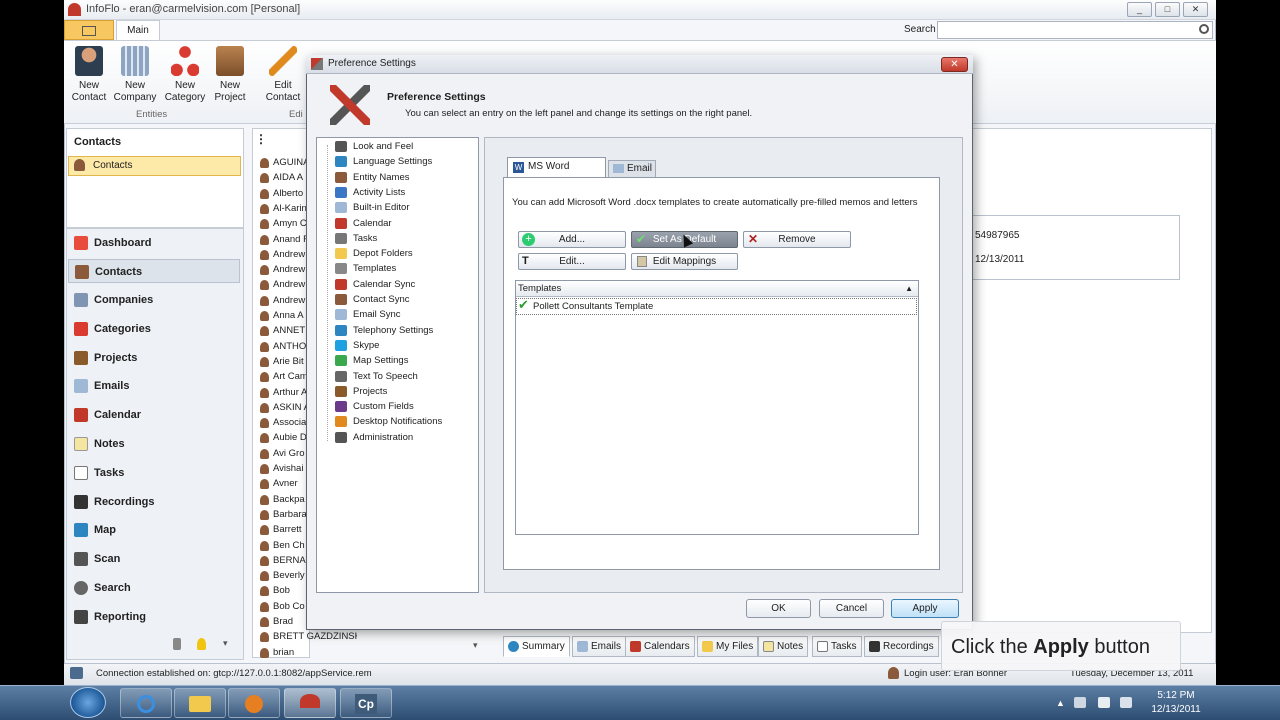 The width and height of the screenshot is (1280, 720). What do you see at coordinates (154, 530) in the screenshot?
I see `nav-map: Map` at bounding box center [154, 530].